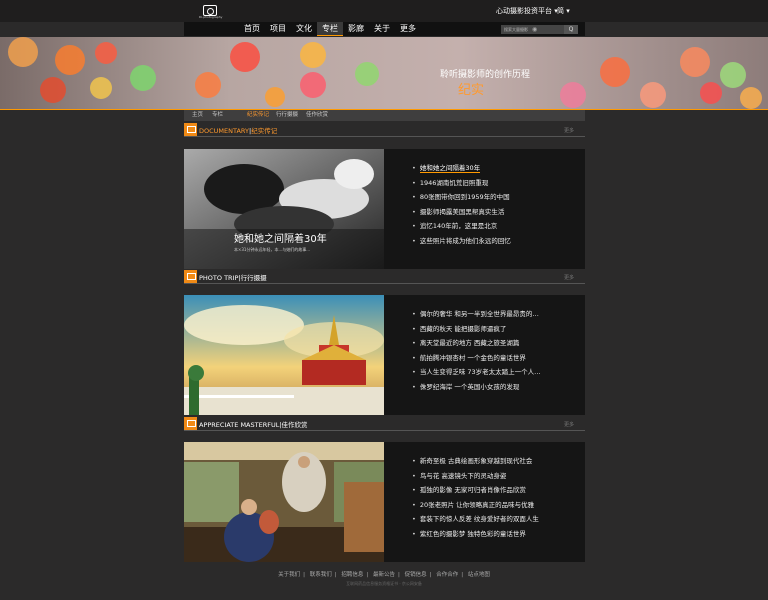 The image size is (768, 600). I want to click on footer-link: 站点地图, so click(479, 575).